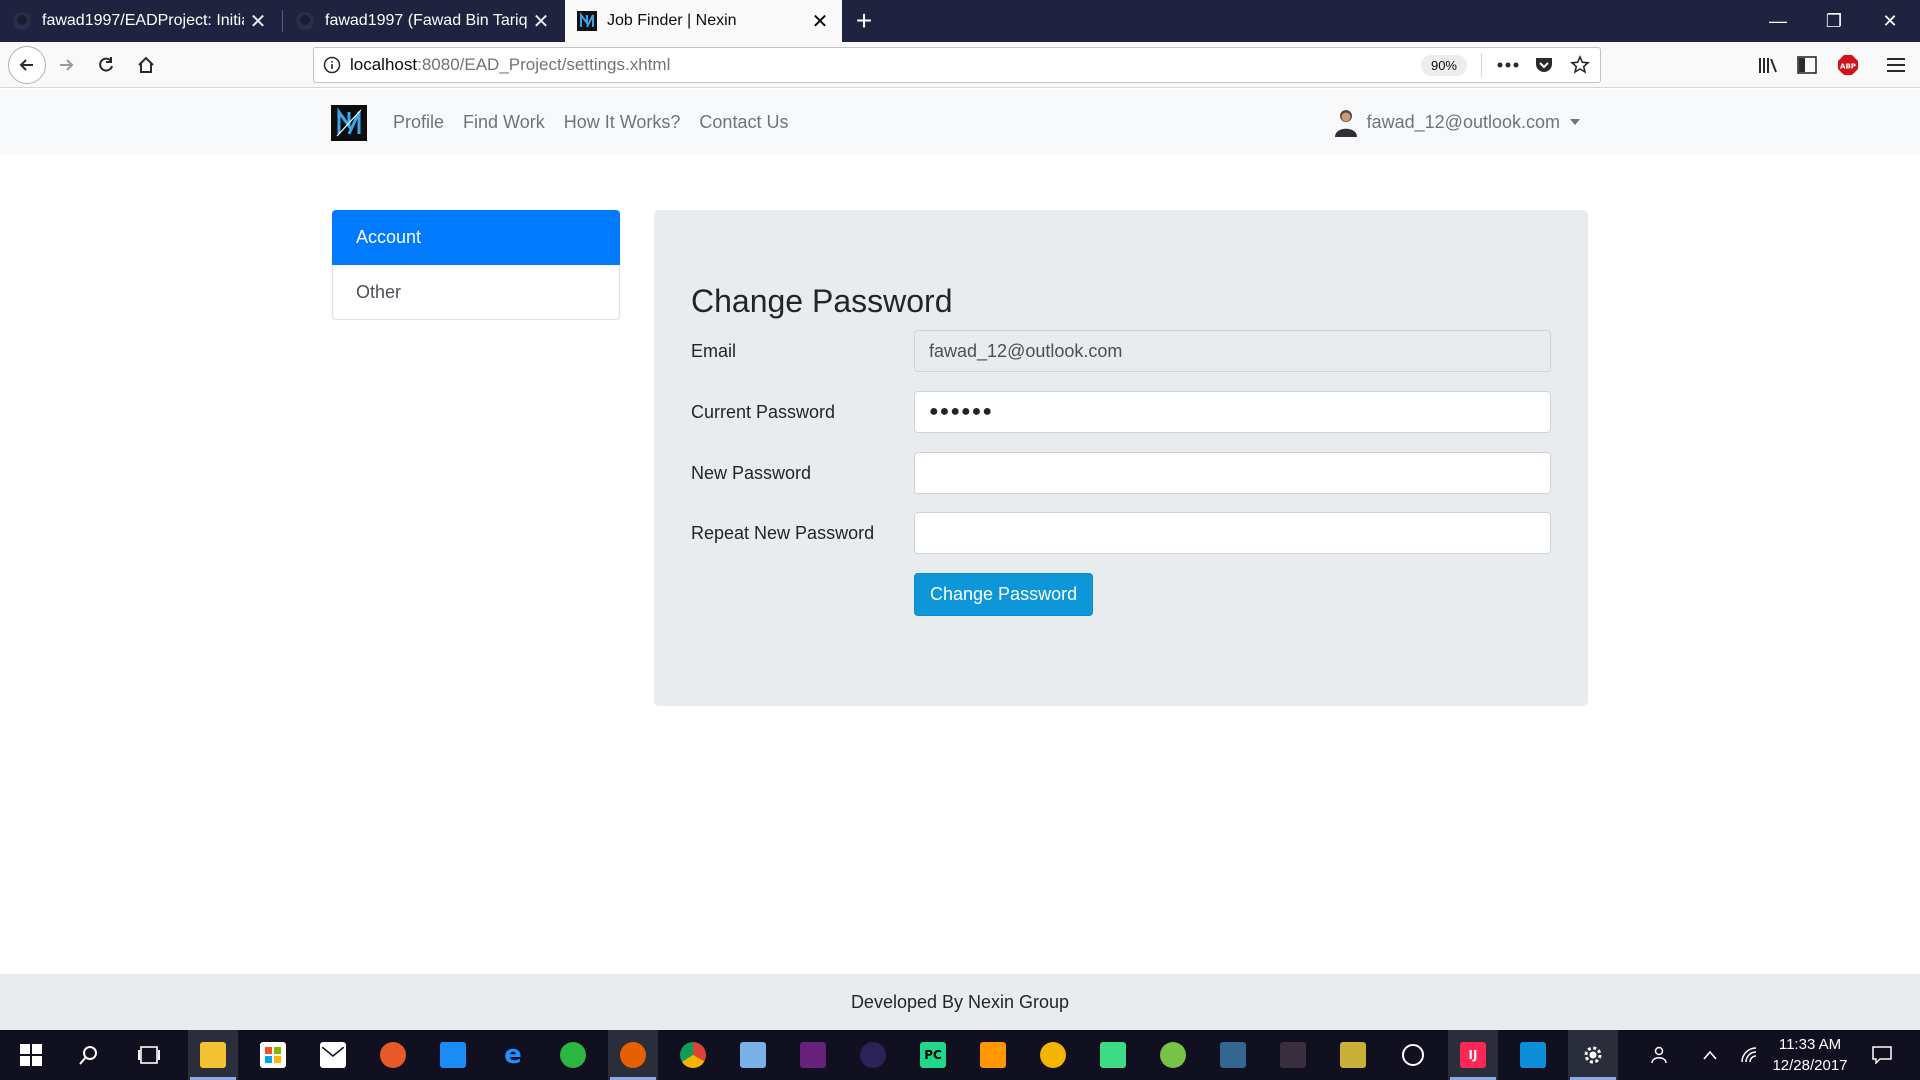 The width and height of the screenshot is (1920, 1080). Describe the element at coordinates (1353, 1055) in the screenshot. I see `tools-icon` at that location.